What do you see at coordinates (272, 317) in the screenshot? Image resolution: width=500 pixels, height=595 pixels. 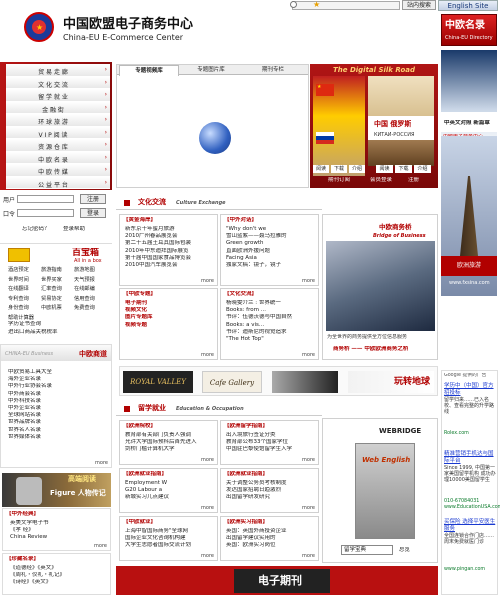 I see `culture-list-item: 书评：伍德沃德与中国自然` at bounding box center [272, 317].